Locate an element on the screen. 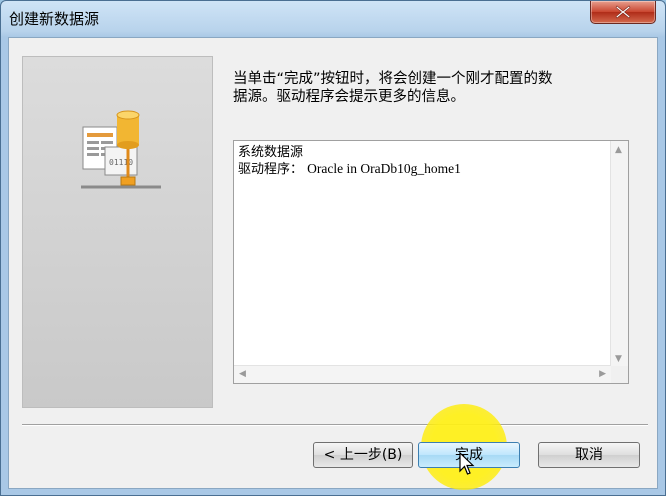  summary-data-source-type: 系统数据源 is located at coordinates (271, 152).